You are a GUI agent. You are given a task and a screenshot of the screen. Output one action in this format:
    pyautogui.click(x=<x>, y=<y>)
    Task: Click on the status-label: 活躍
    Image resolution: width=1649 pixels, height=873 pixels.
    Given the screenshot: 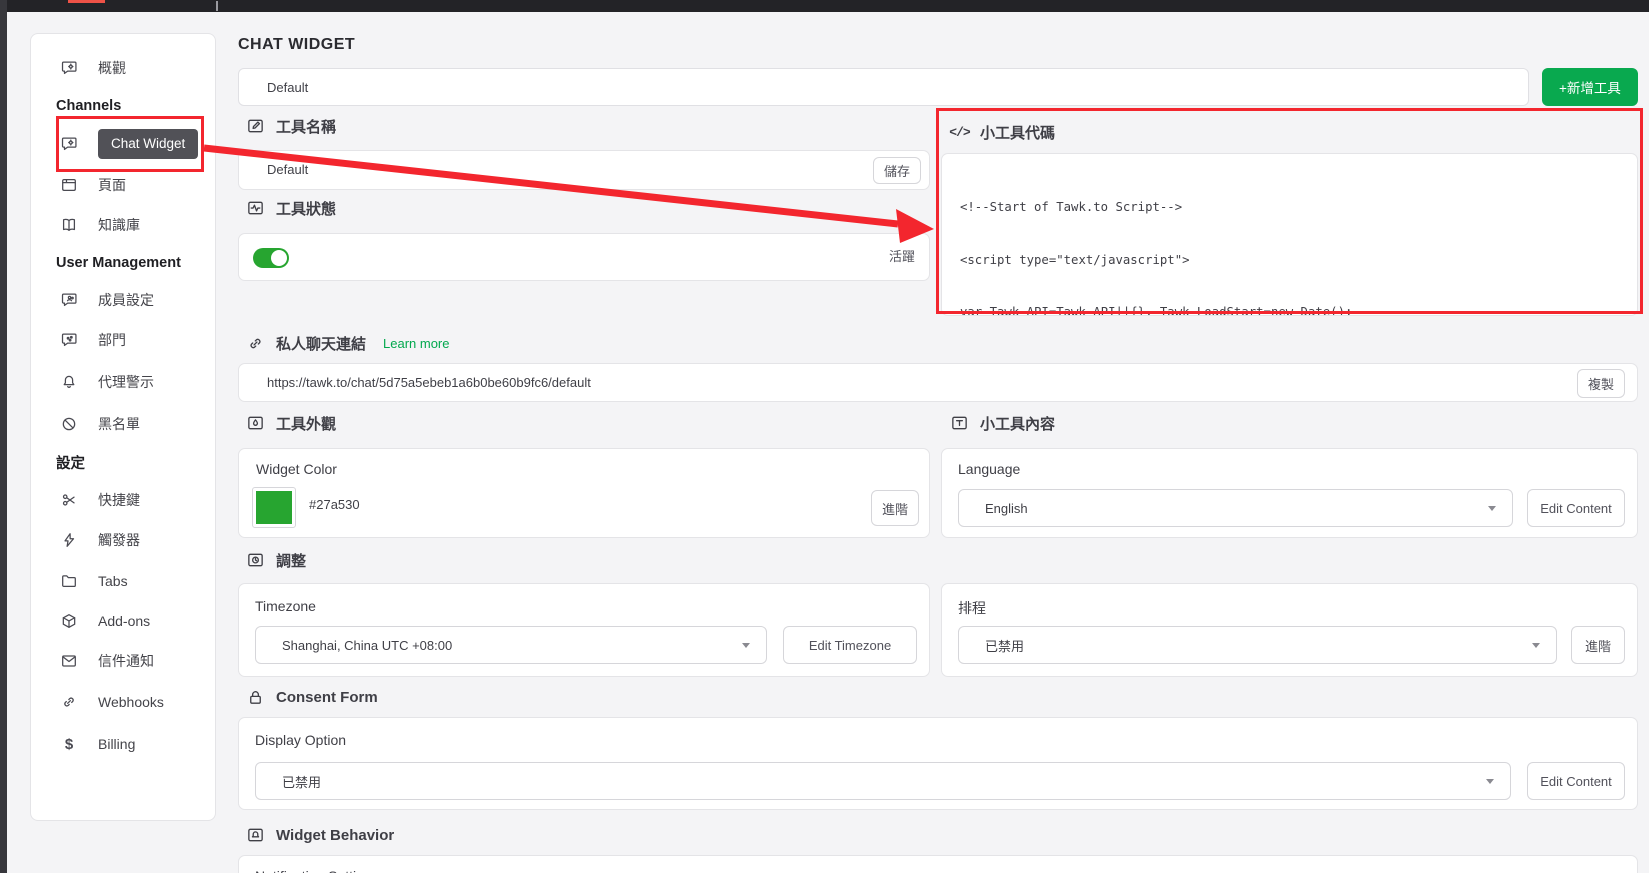 What is the action you would take?
    pyautogui.click(x=901, y=256)
    